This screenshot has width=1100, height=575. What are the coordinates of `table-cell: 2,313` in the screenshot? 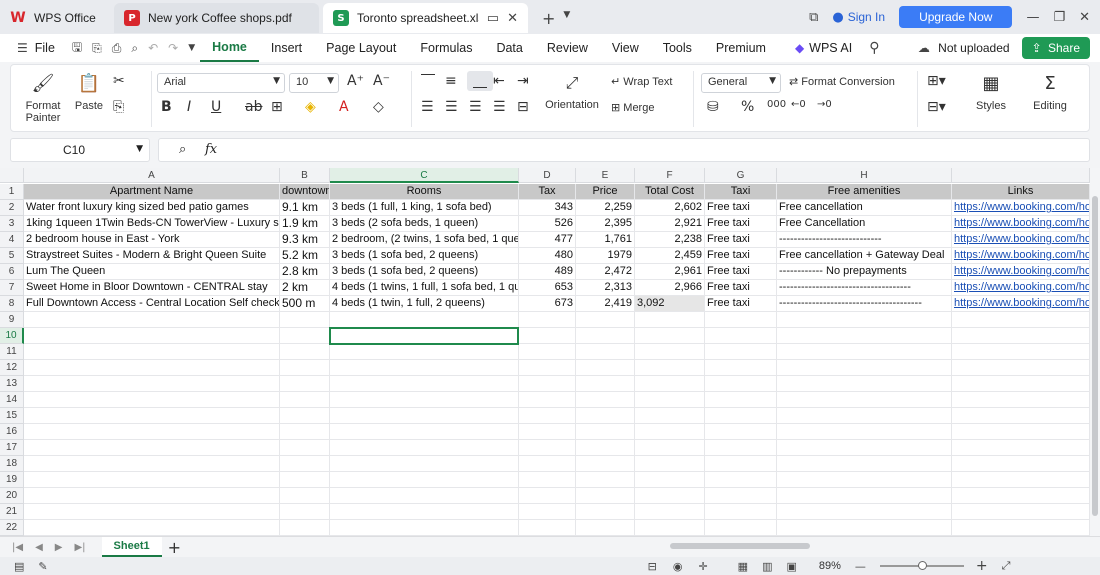 It's located at (605, 288).